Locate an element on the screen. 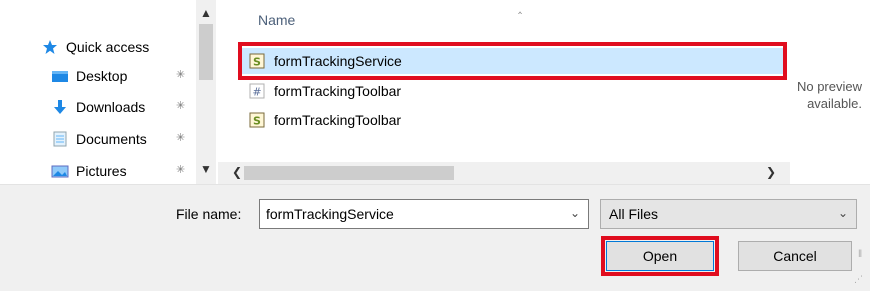 This screenshot has width=870, height=291. file-name: formTrackingService is located at coordinates (338, 61).